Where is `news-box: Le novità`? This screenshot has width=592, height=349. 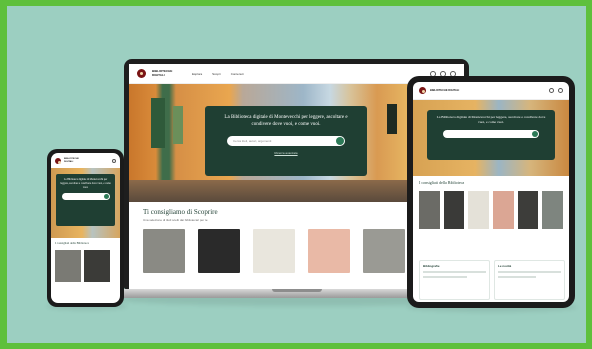
news-box: Le novità is located at coordinates (529, 280).